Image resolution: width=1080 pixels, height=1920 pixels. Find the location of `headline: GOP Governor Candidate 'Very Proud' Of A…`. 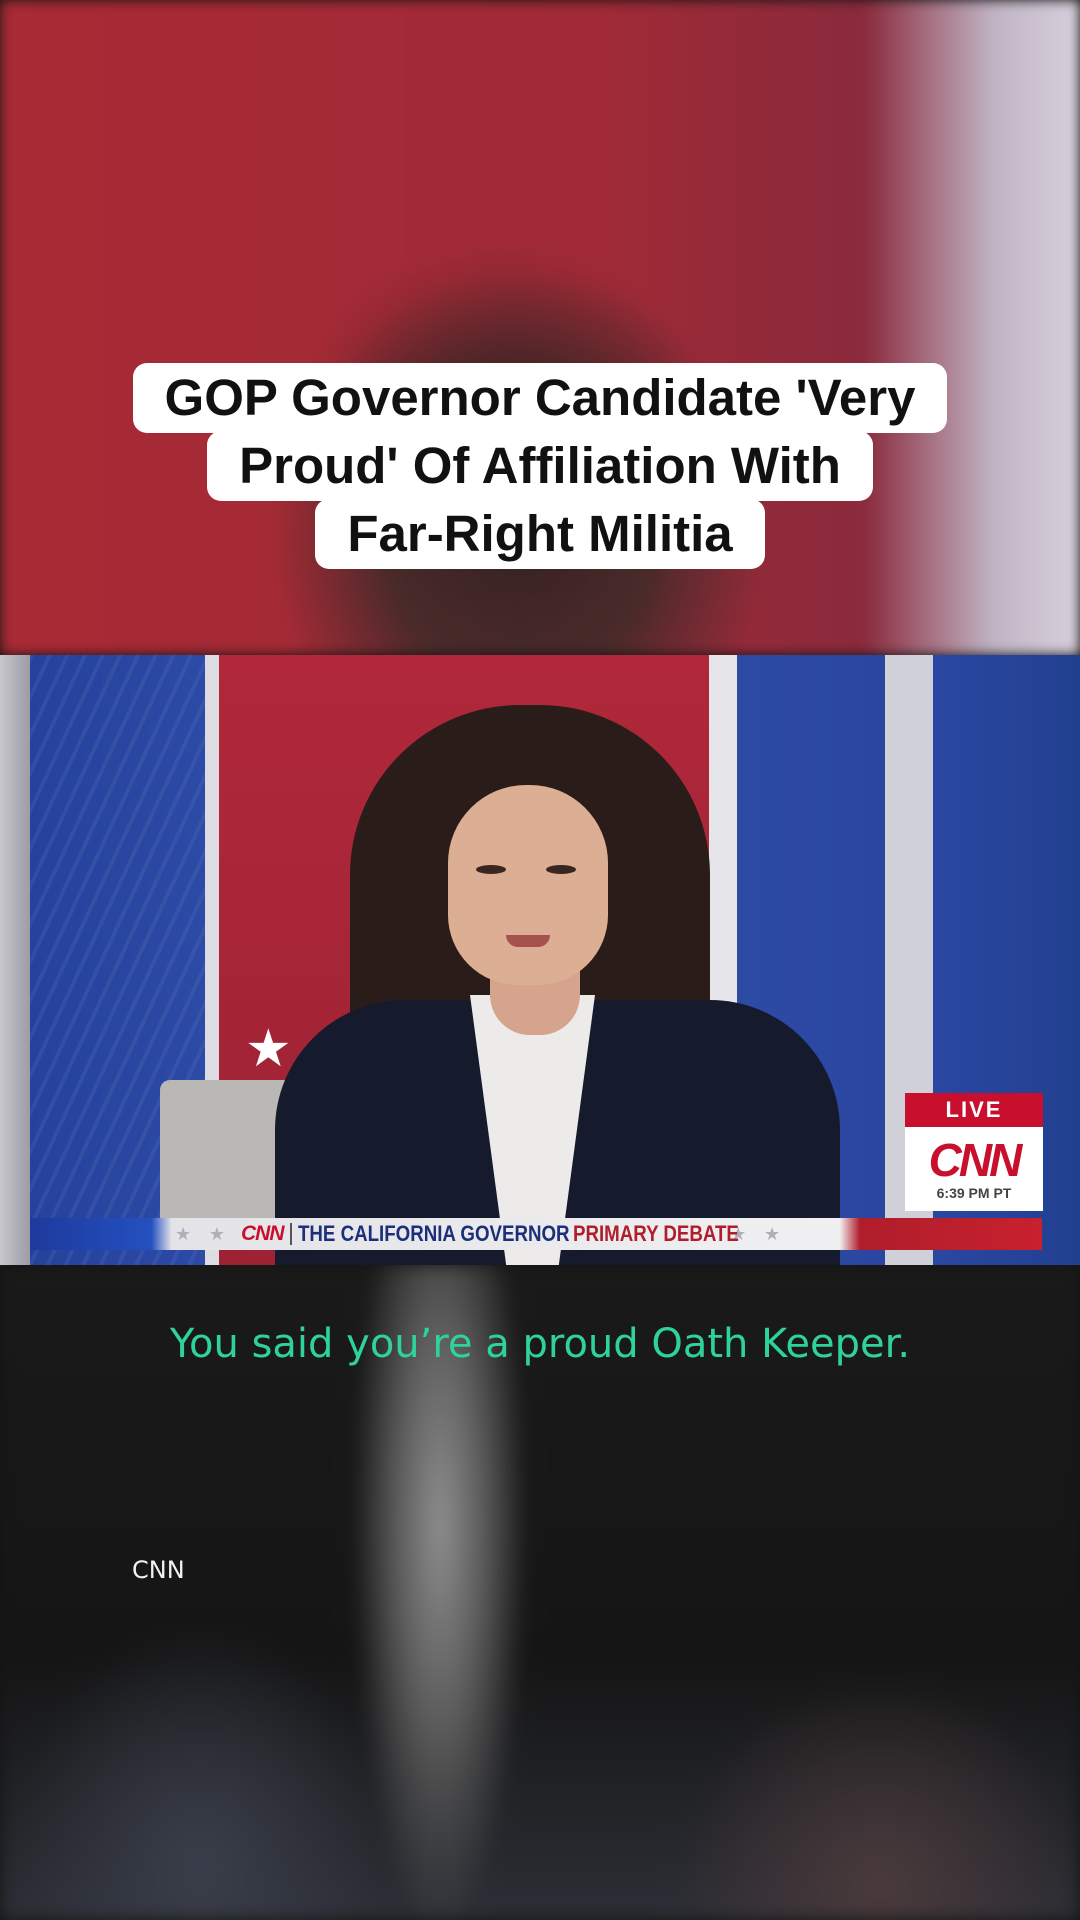

headline: GOP Governor Candidate 'Very Proud' Of A… is located at coordinates (540, 466).